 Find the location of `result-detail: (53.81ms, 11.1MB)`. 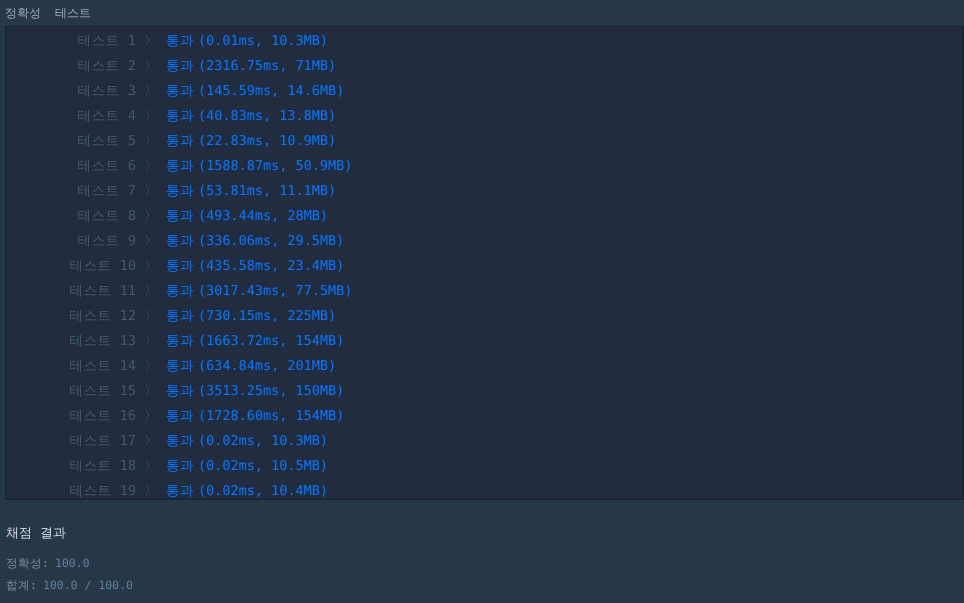

result-detail: (53.81ms, 11.1MB) is located at coordinates (267, 190).